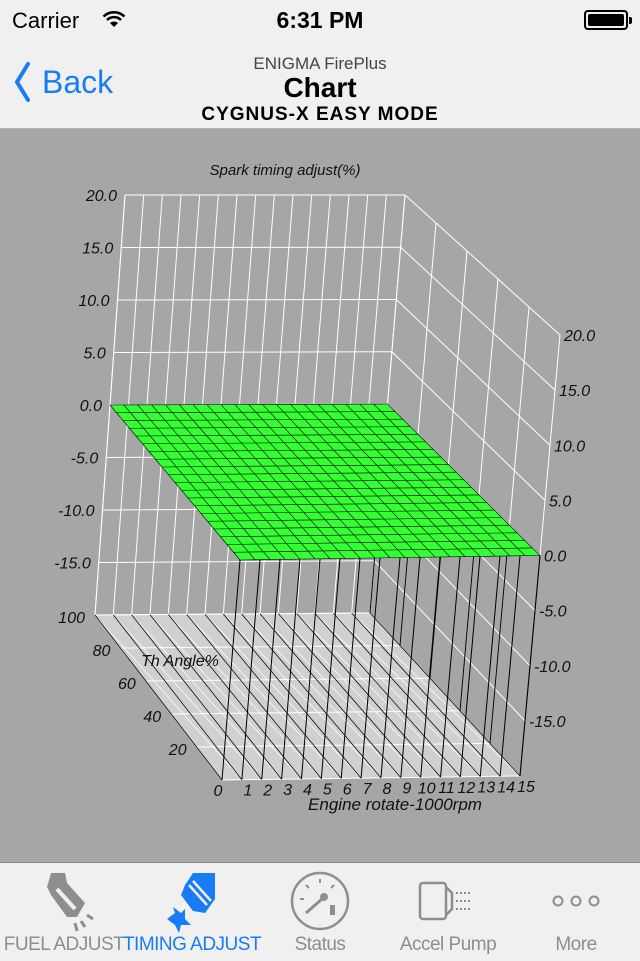 Image resolution: width=640 pixels, height=961 pixels. What do you see at coordinates (76, 511) in the screenshot?
I see `z-tick-label-left: -10.0` at bounding box center [76, 511].